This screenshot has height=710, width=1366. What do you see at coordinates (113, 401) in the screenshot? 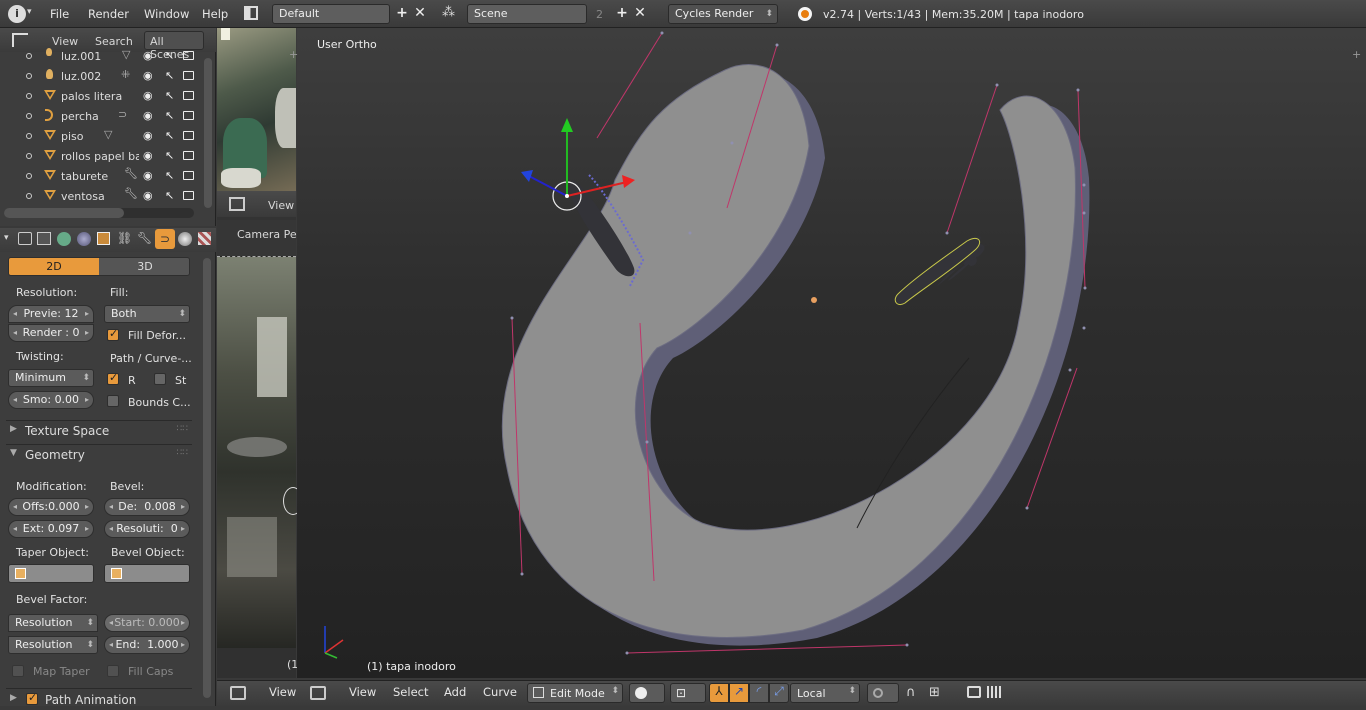
I see `bounds-clamp-checkbox` at bounding box center [113, 401].